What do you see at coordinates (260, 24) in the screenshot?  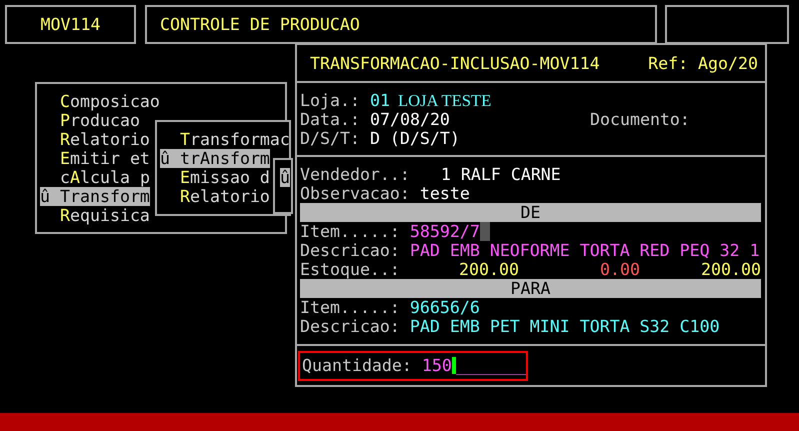 I see `module-title: CONTROLE DE PRODUCAO` at bounding box center [260, 24].